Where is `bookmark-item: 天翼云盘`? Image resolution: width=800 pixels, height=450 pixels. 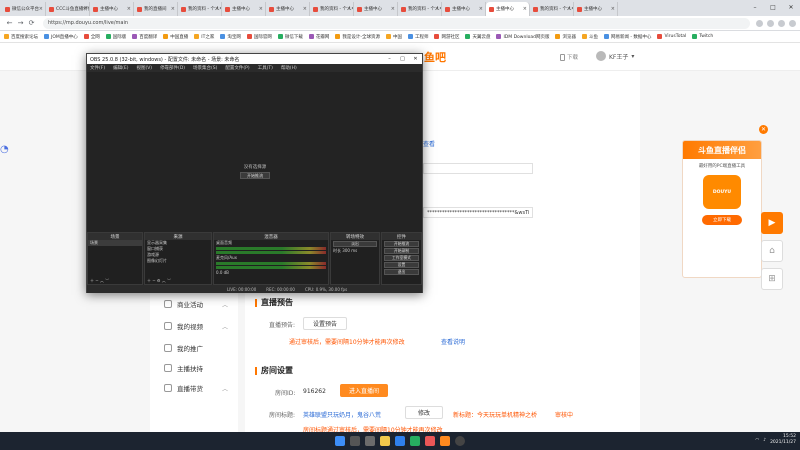 bookmark-item: 天翼云盘 is located at coordinates (477, 37).